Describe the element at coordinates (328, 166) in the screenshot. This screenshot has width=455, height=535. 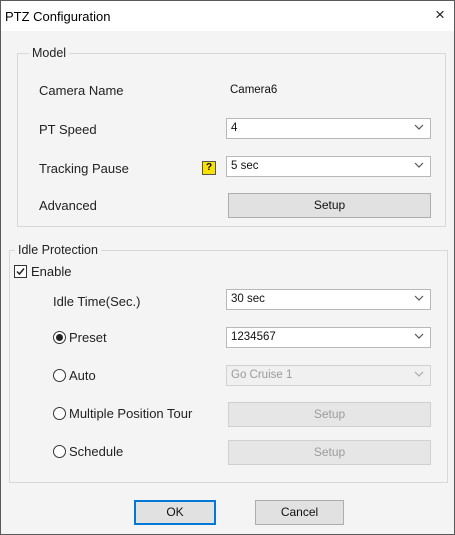
I see `tracking-pause-dropdown: 5 sec` at that location.